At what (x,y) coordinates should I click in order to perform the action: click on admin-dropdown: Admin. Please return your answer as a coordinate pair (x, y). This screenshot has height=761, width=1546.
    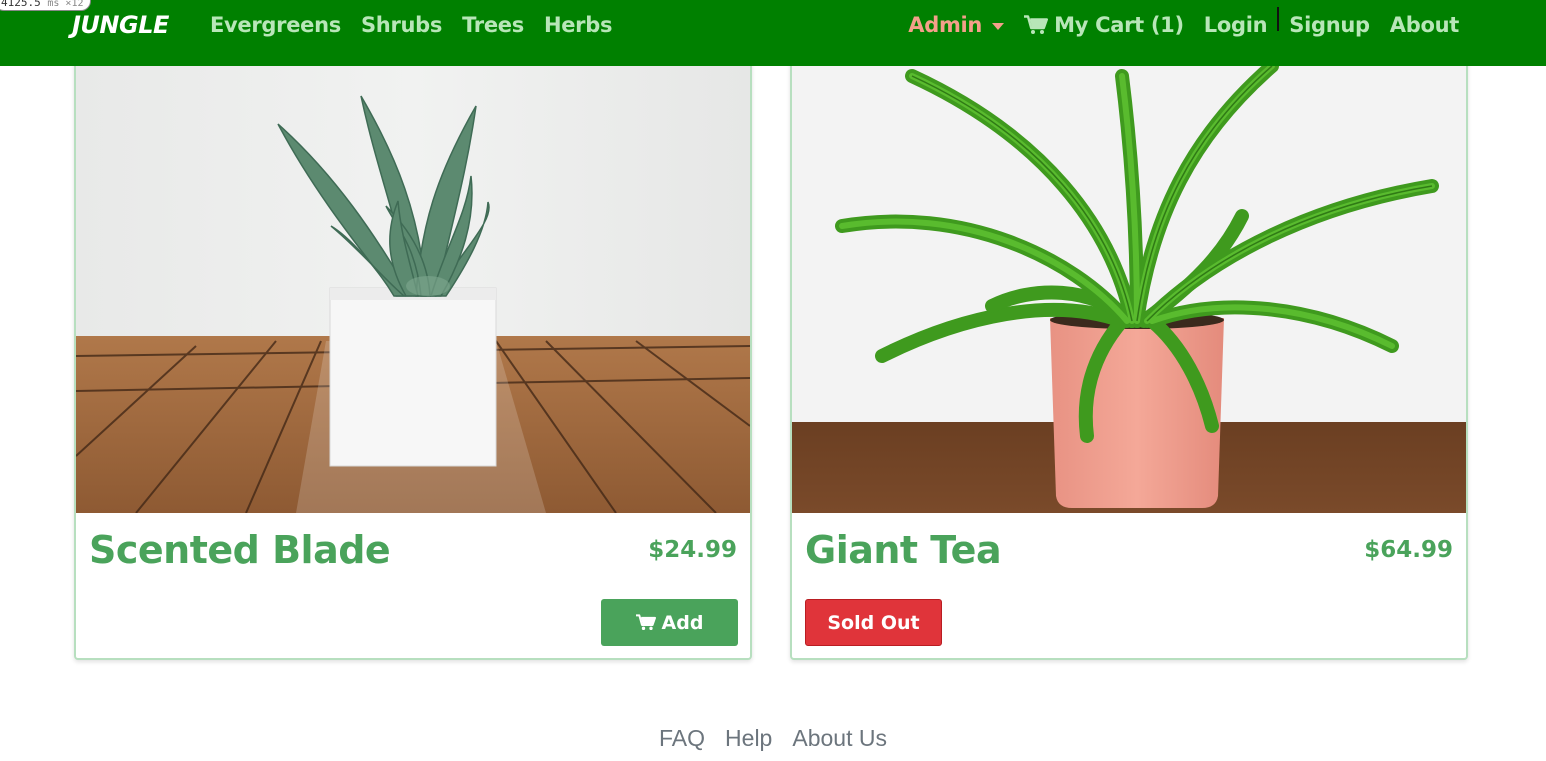
    Looking at the image, I should click on (956, 25).